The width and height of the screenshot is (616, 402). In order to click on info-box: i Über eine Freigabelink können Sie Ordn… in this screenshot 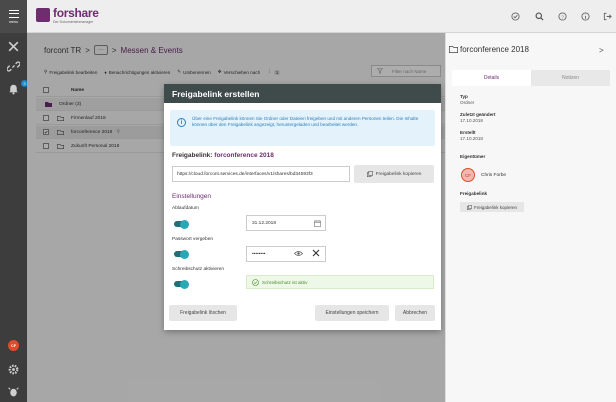, I will do `click(302, 128)`.